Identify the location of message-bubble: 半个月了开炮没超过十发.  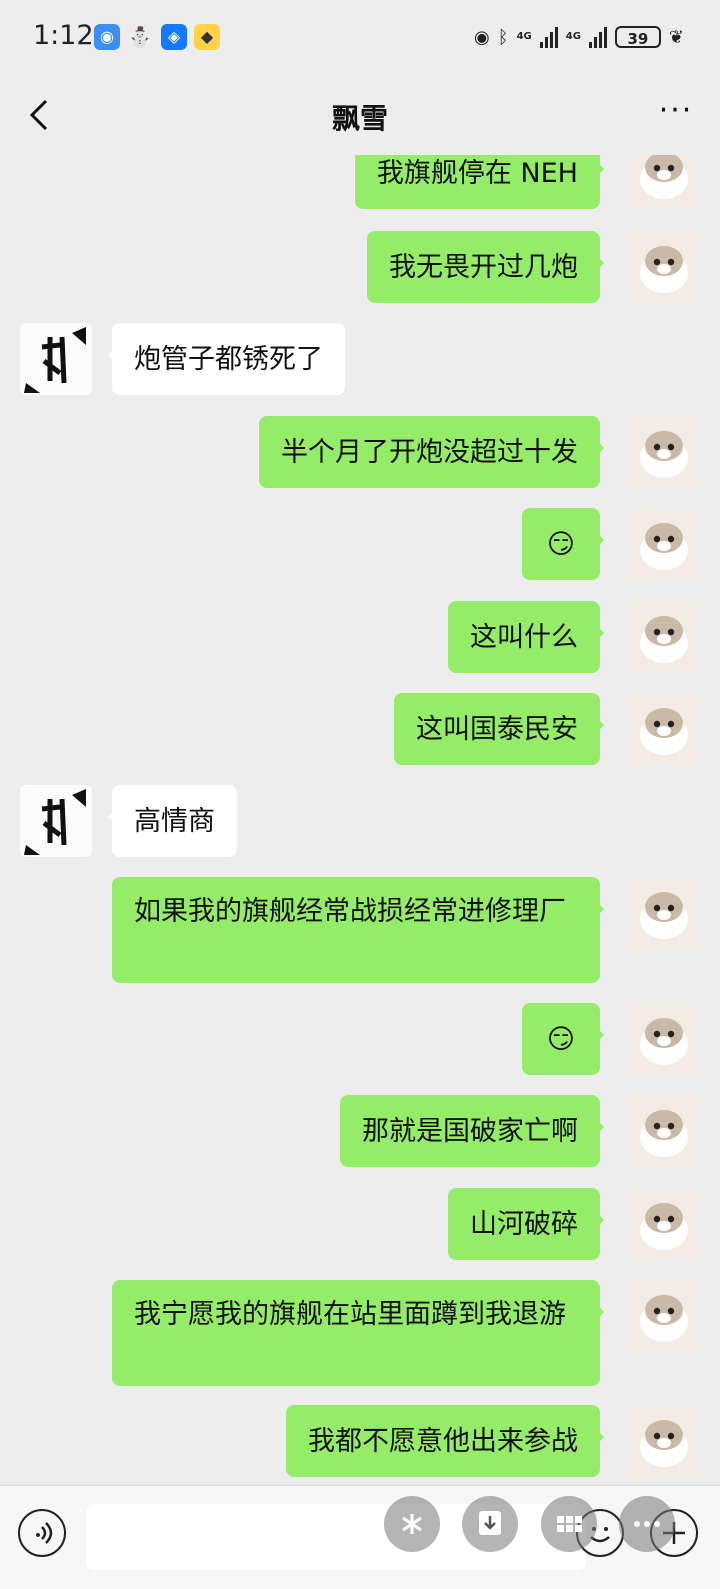
(431, 452).